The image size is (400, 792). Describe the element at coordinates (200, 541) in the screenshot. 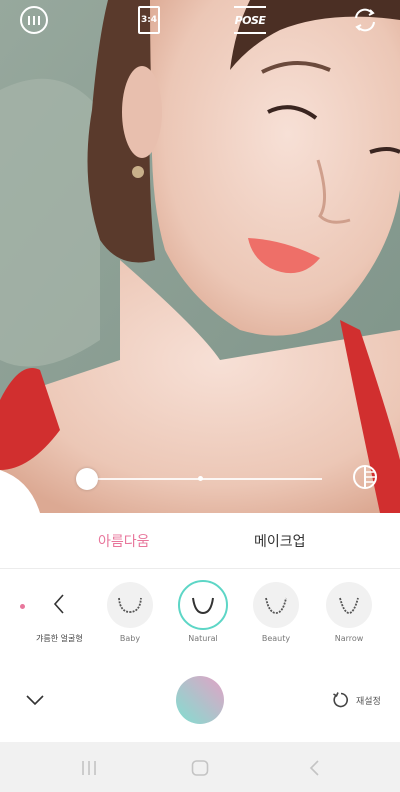

I see `mode-tabs: 아름다움 메이크업` at that location.